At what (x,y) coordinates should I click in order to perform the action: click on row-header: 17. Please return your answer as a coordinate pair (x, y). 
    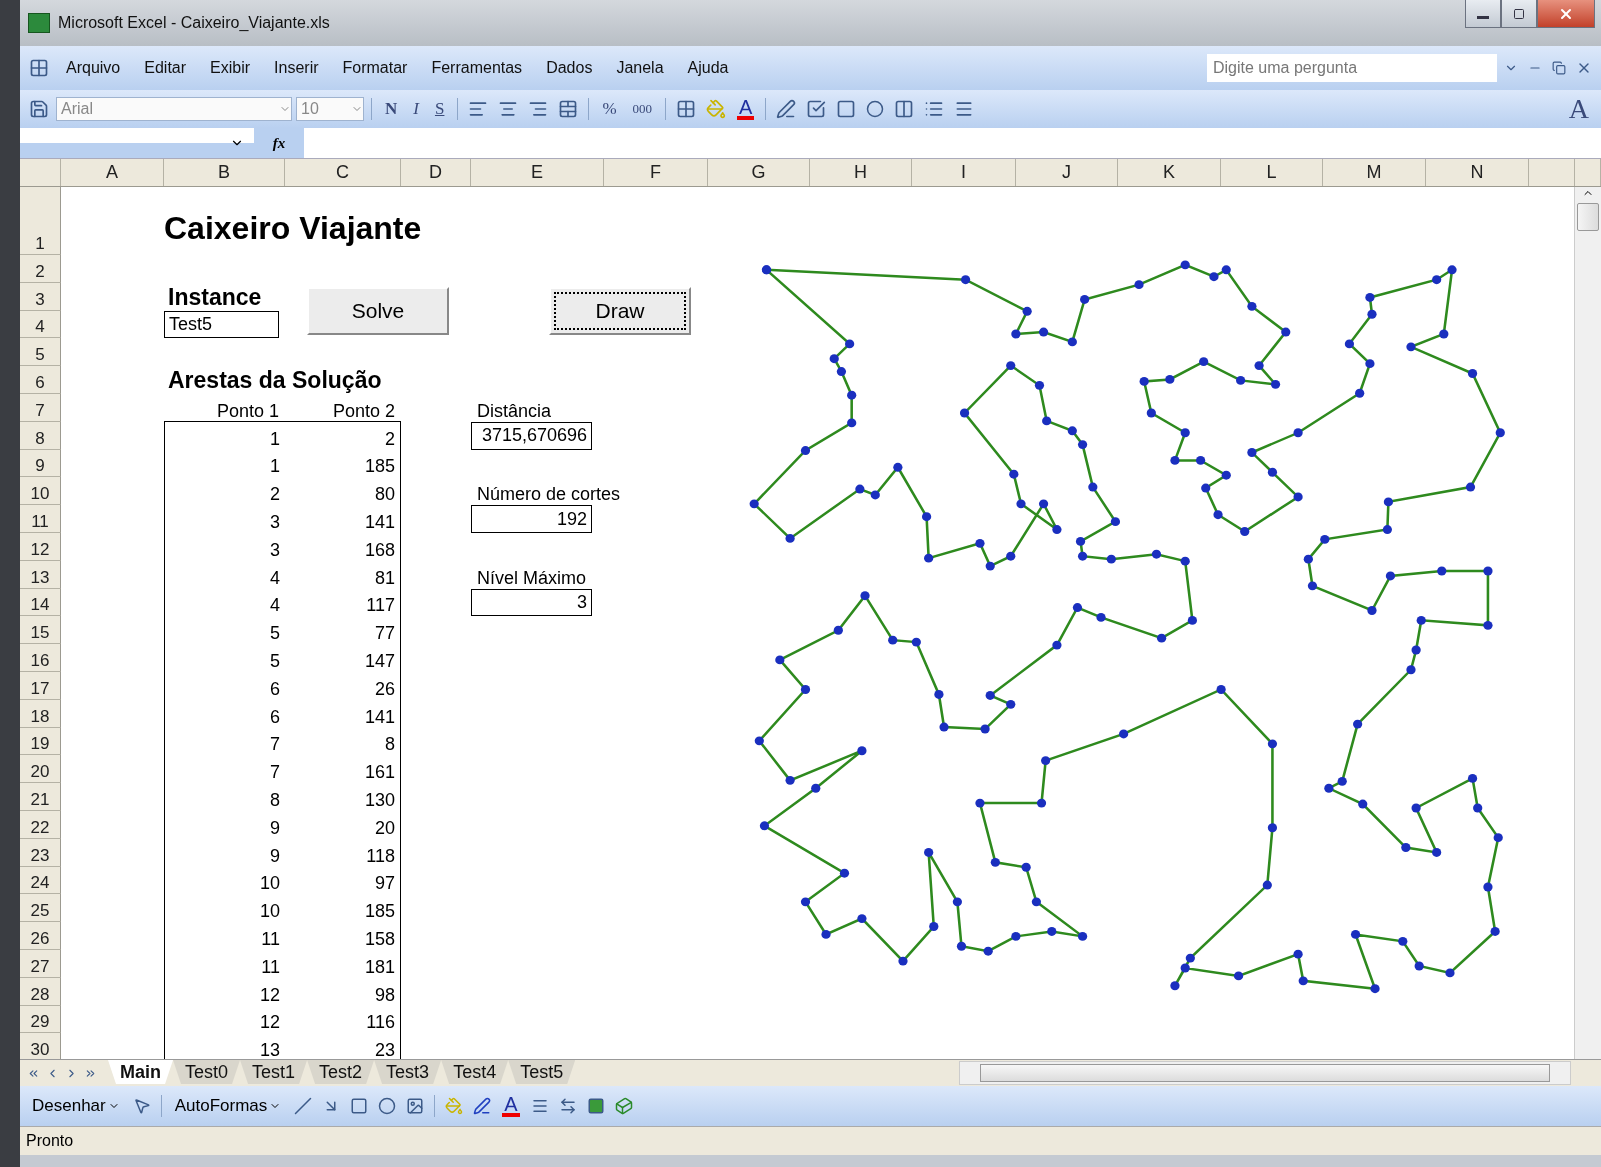
    Looking at the image, I should click on (40, 685).